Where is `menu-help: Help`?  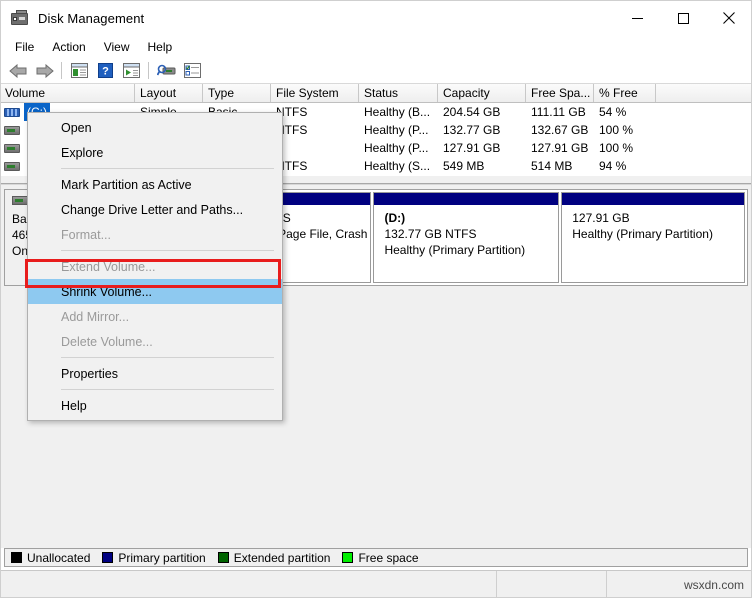
menu-help: Help is located at coordinates (160, 47).